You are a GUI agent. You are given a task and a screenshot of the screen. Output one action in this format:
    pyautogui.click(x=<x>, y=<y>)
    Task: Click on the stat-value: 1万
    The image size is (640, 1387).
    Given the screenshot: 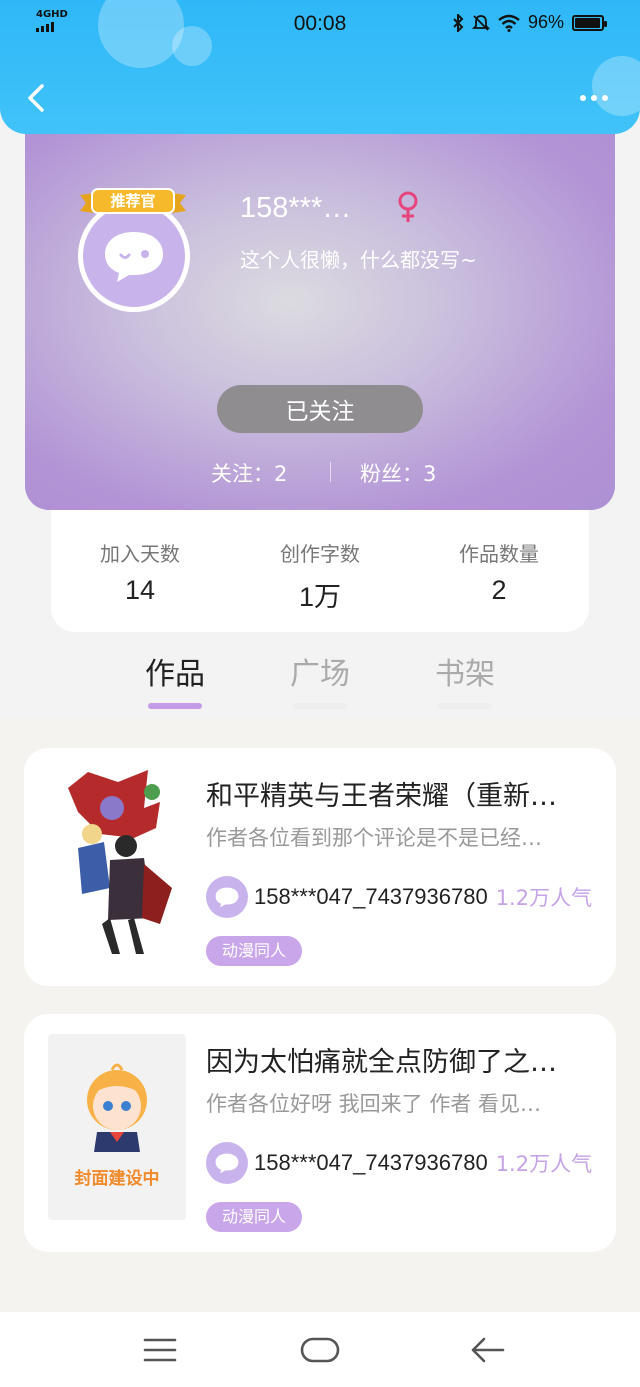 What is the action you would take?
    pyautogui.click(x=320, y=597)
    